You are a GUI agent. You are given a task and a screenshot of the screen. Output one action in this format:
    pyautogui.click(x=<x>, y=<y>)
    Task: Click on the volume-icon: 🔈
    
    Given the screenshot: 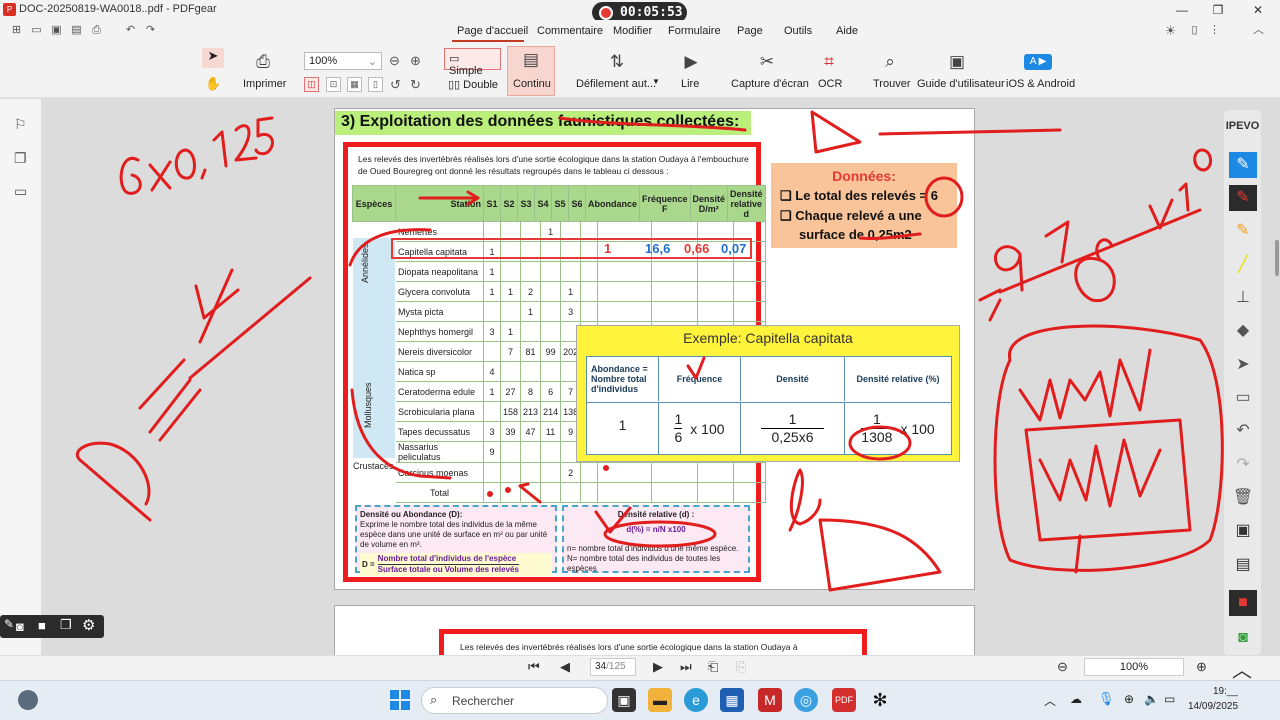 What is the action you would take?
    pyautogui.click(x=1151, y=699)
    